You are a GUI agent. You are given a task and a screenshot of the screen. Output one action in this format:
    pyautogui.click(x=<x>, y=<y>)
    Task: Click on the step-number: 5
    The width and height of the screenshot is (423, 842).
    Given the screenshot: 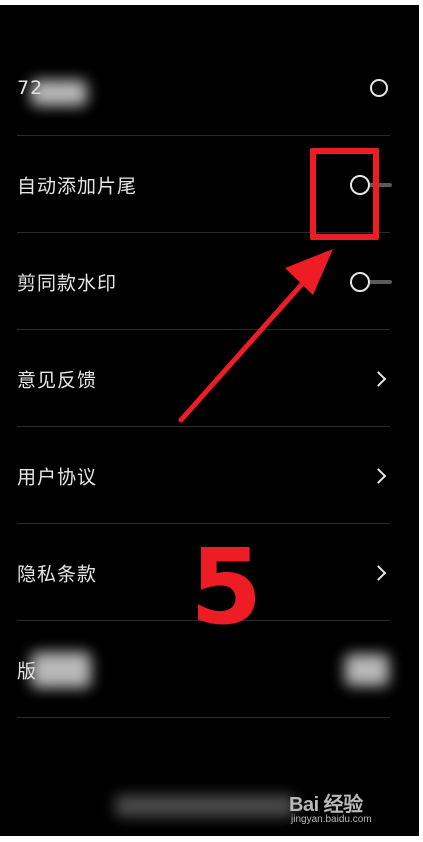 What is the action you would take?
    pyautogui.click(x=226, y=587)
    